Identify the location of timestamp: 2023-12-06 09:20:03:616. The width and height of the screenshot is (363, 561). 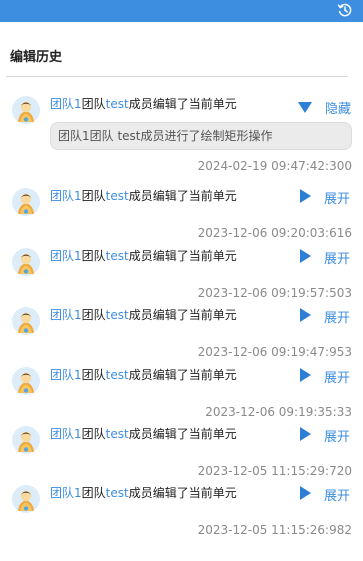
(274, 233).